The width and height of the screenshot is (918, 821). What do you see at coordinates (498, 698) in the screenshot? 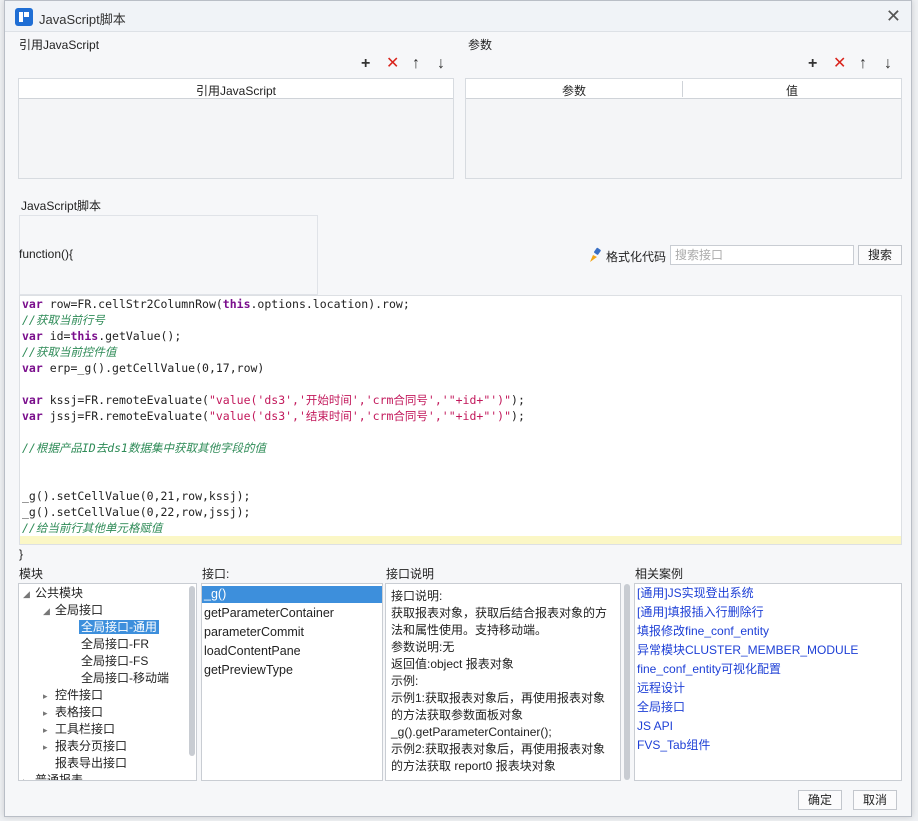
I see `description-line: 示例1:获取报表对象后，再使用报表对象` at bounding box center [498, 698].